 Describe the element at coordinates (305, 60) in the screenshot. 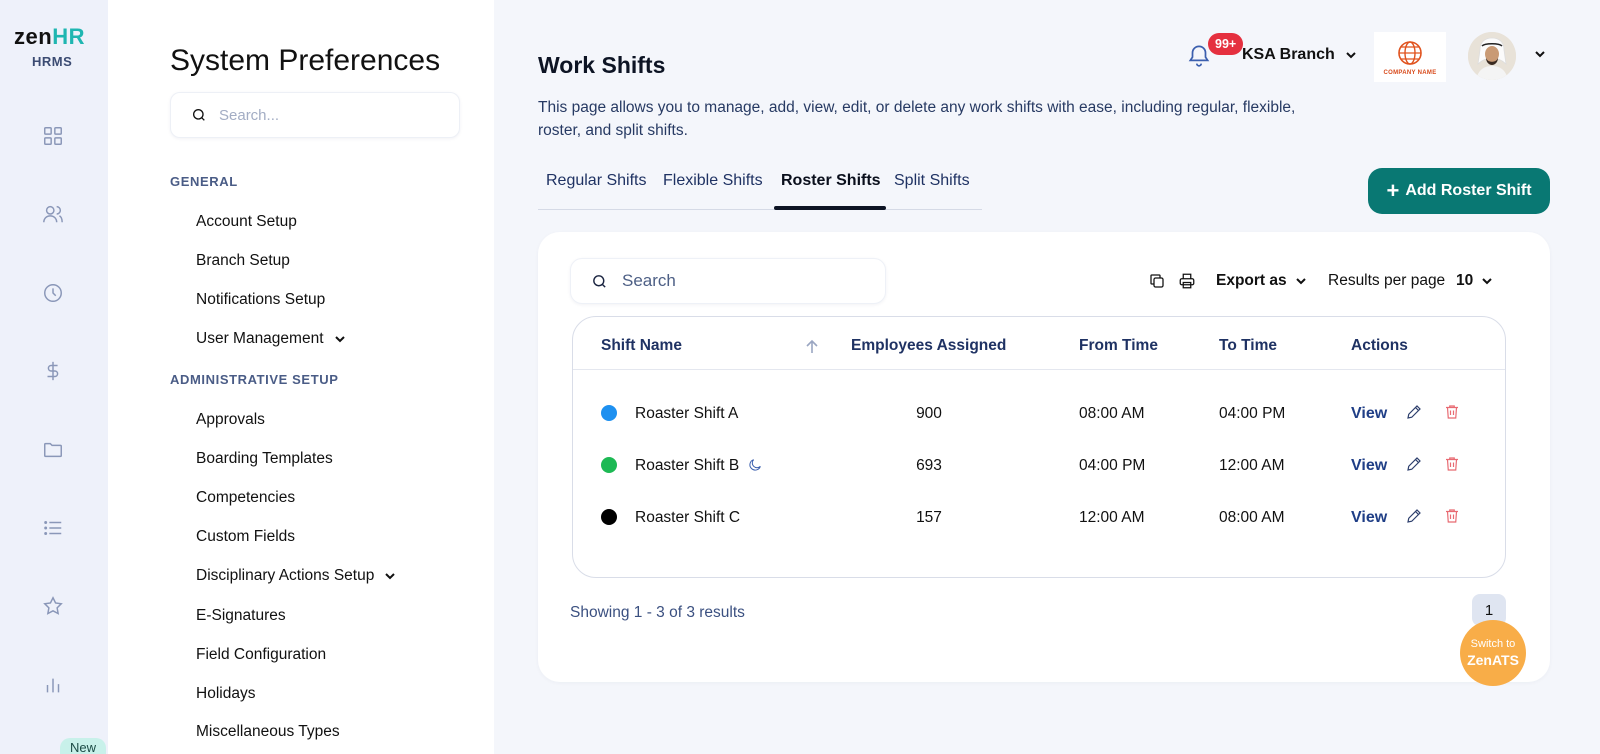

I see `settings-title: System Preferences` at that location.